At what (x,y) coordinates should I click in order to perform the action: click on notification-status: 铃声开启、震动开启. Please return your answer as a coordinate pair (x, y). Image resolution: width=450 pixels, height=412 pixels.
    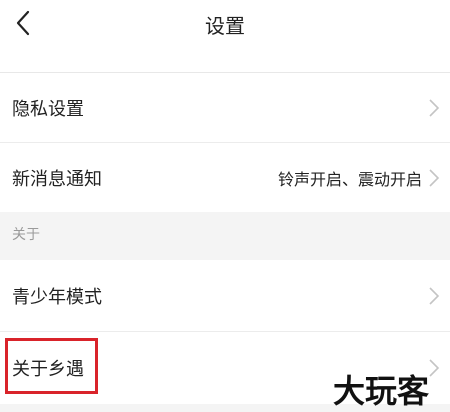
    Looking at the image, I should click on (349, 179).